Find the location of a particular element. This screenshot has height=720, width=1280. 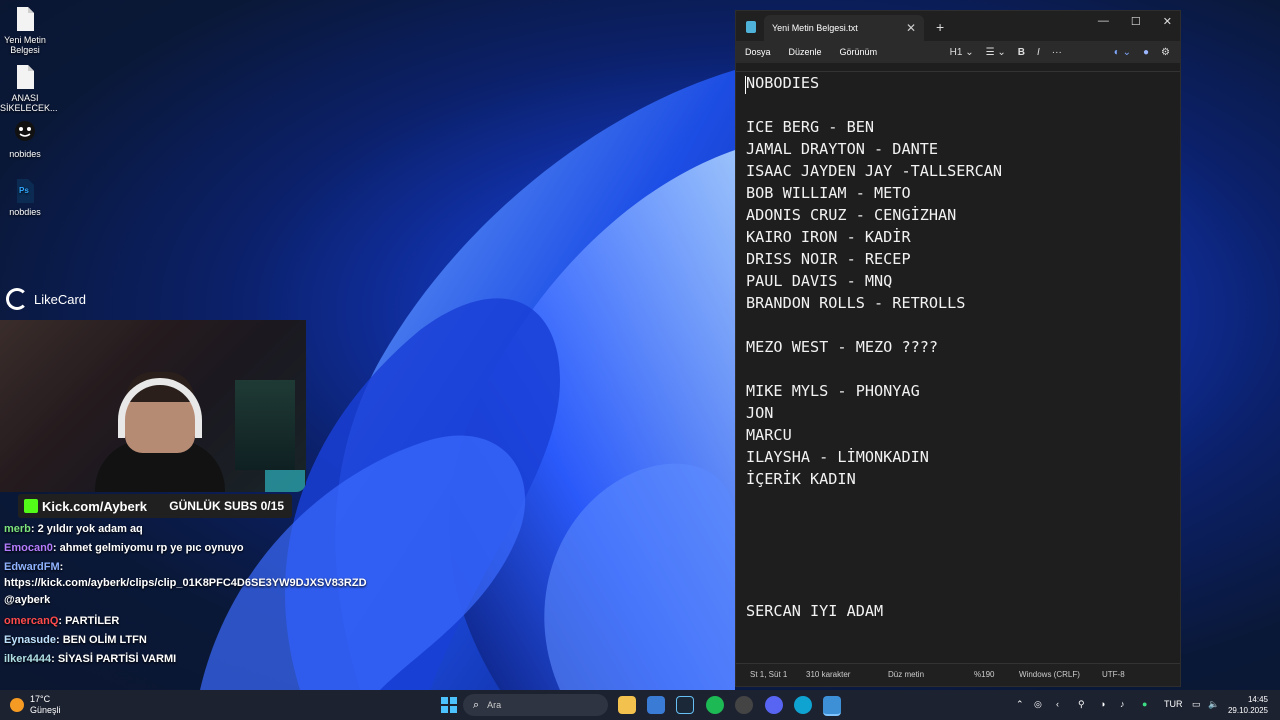

file-explorer-icon is located at coordinates (627, 705).